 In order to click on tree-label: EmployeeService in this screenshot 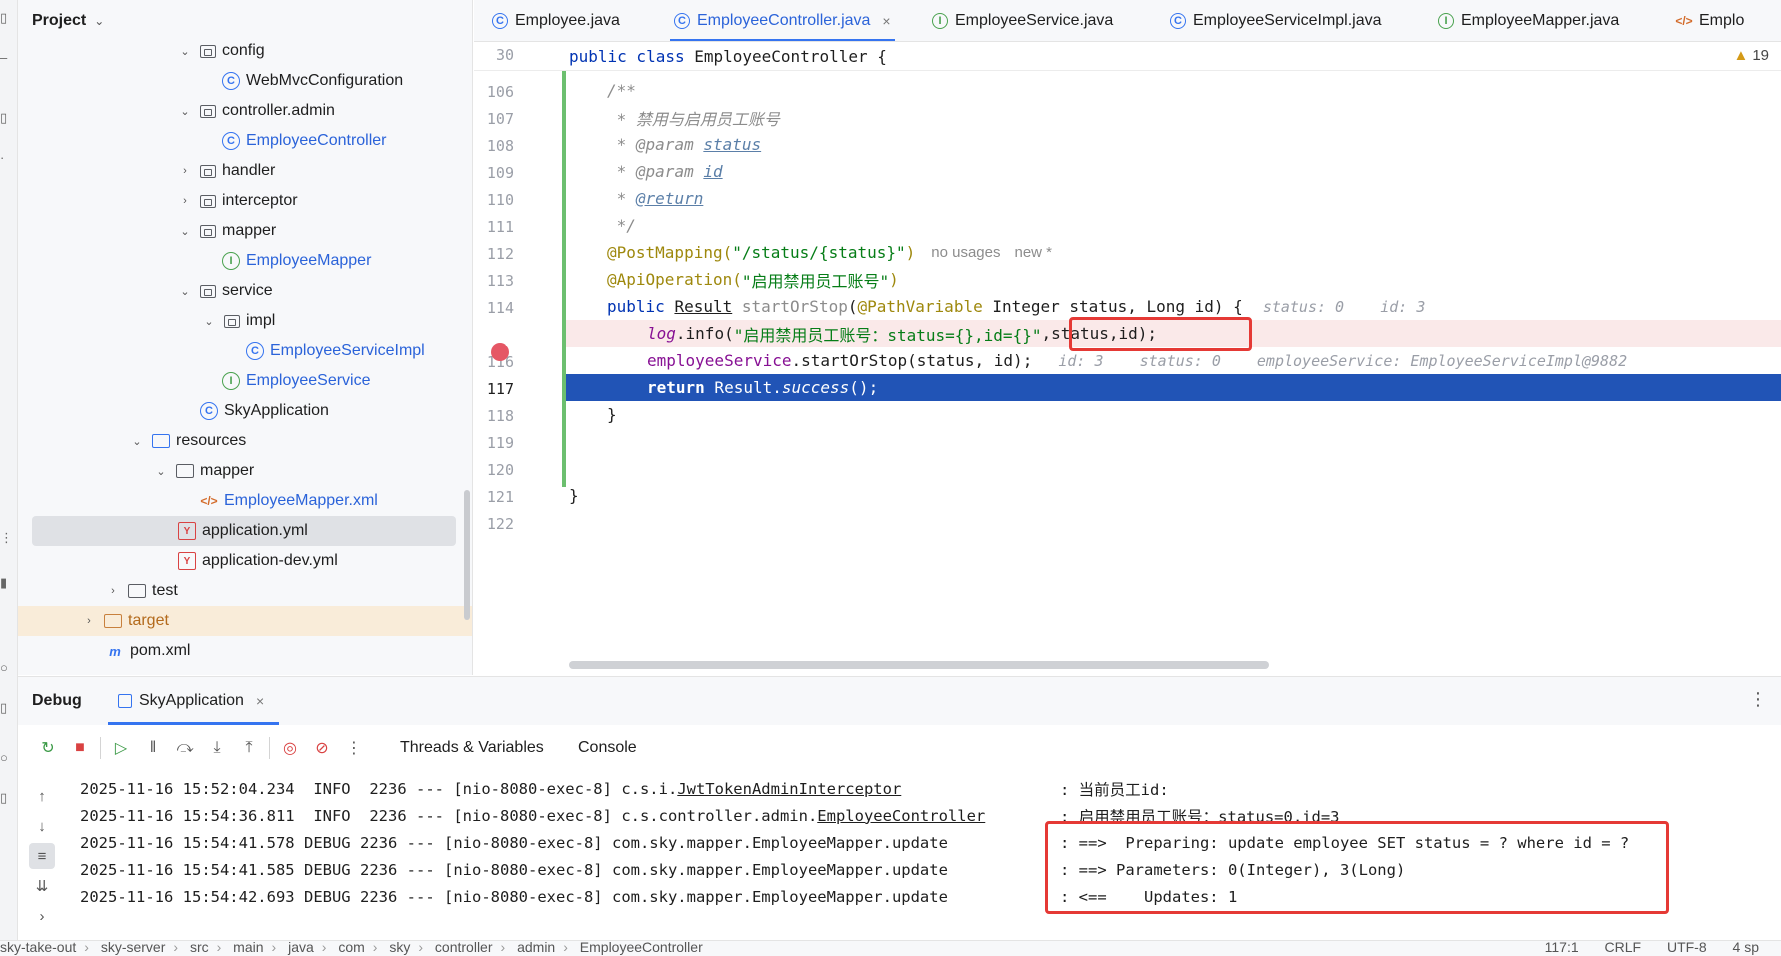, I will do `click(308, 380)`.